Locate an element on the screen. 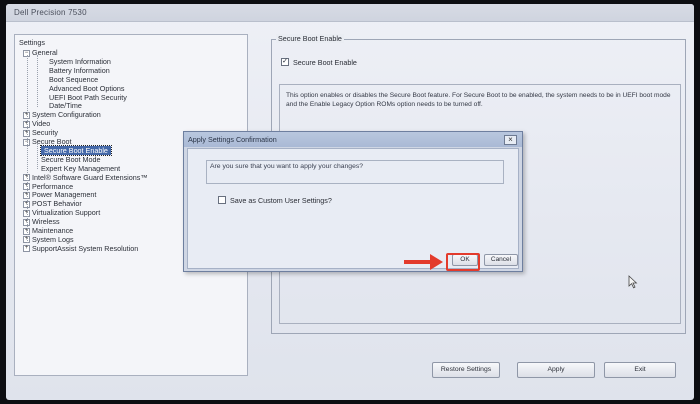  tree-item: + Maintenance is located at coordinates (48, 230).